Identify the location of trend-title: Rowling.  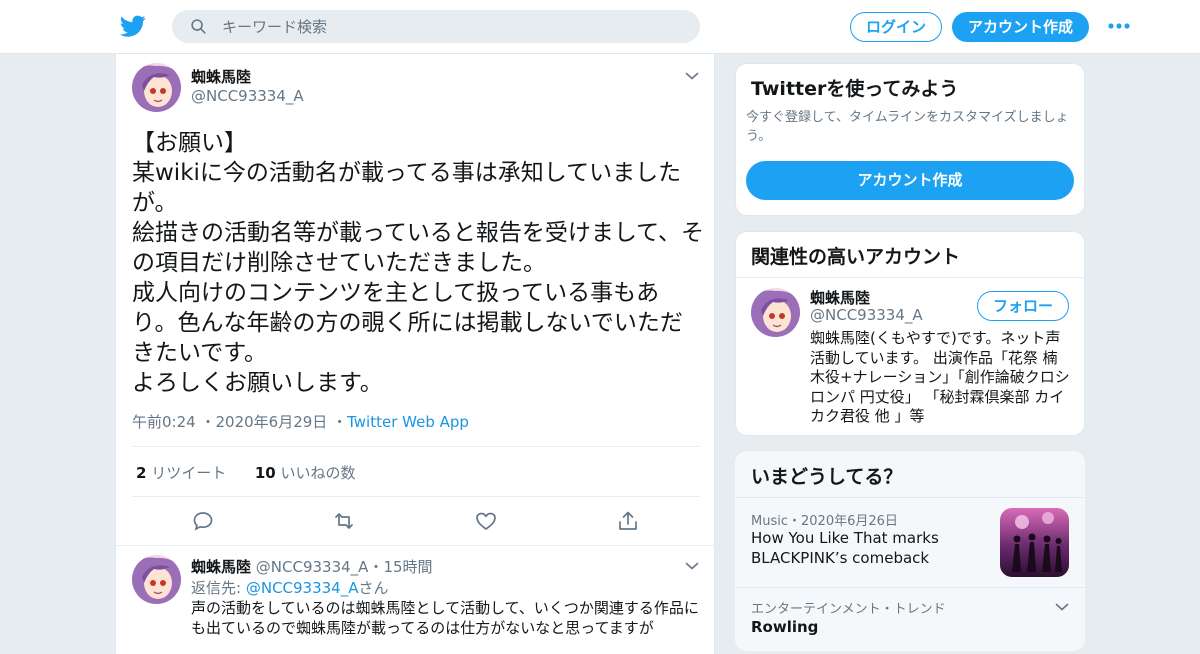
(785, 627).